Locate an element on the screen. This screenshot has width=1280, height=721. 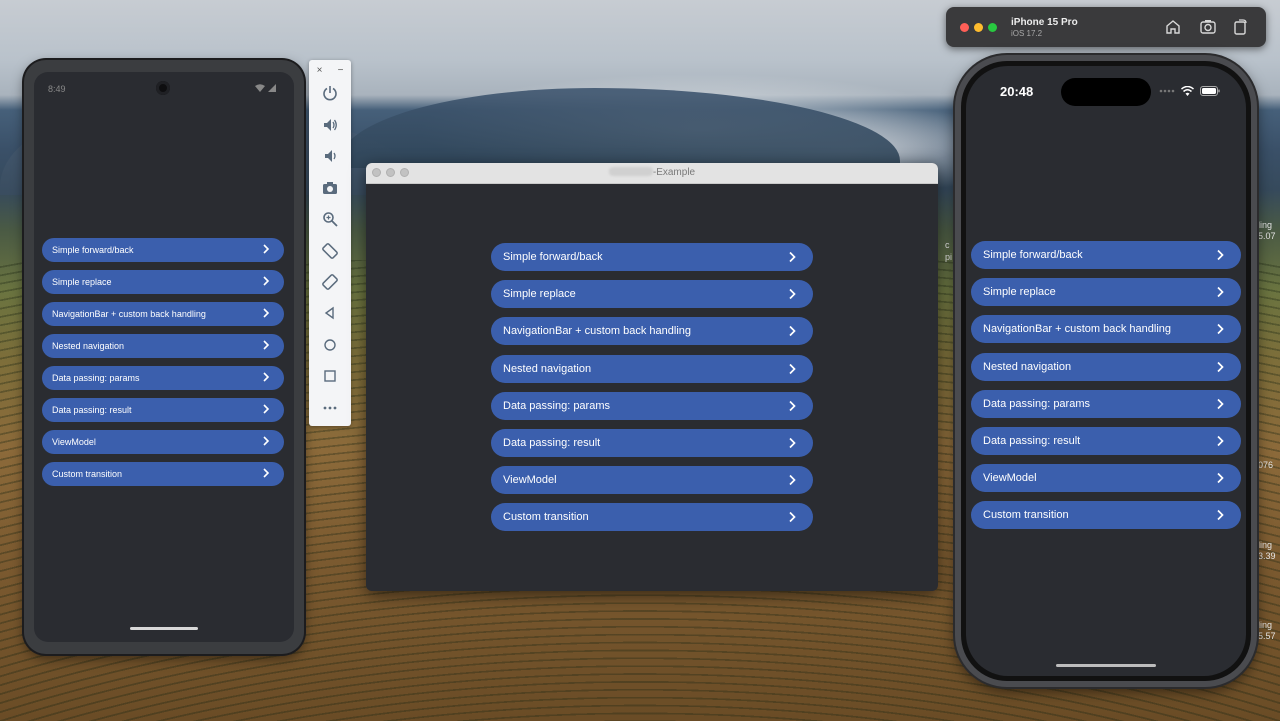
zoom-button is located at coordinates (330, 219).